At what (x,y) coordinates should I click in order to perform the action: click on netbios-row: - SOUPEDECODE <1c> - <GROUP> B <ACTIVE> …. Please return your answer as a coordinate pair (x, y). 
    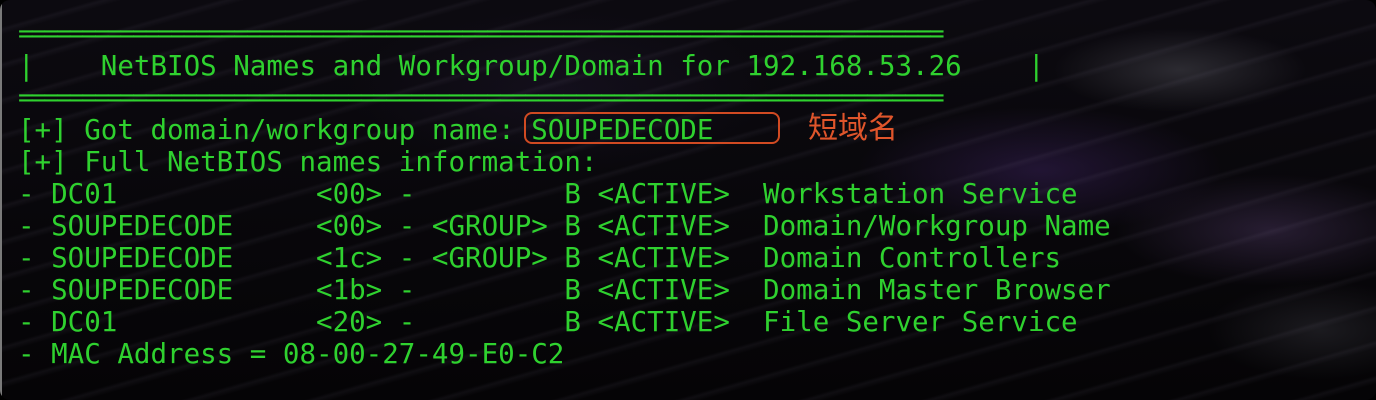
    Looking at the image, I should click on (540, 258).